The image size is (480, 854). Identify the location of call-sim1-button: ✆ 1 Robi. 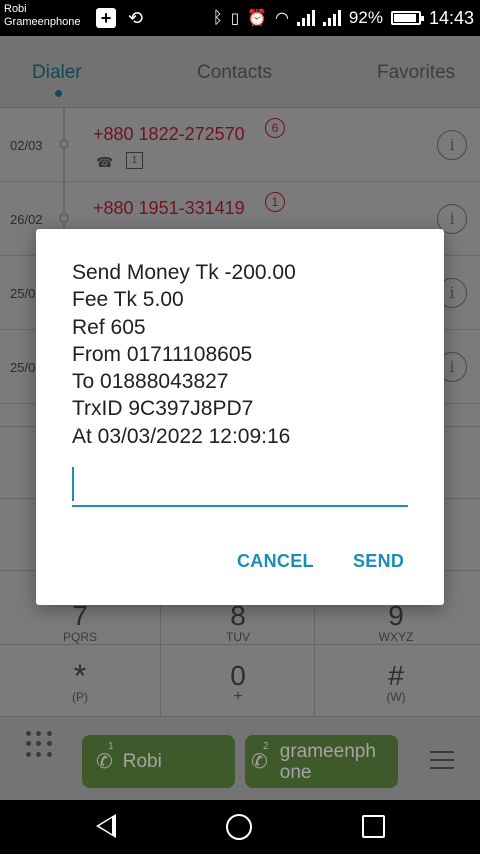
(158, 761).